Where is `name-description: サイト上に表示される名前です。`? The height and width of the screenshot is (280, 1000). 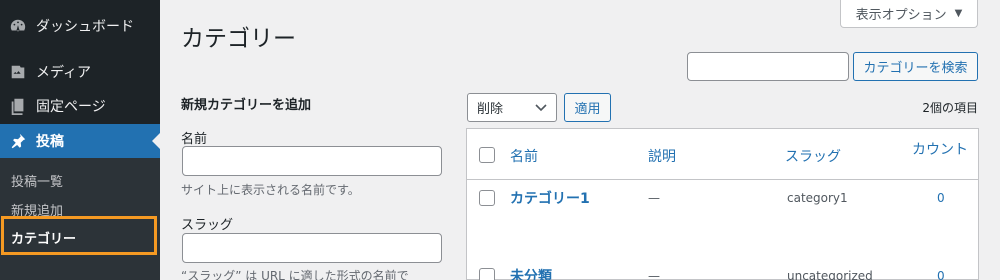 name-description: サイト上に表示される名前です。 is located at coordinates (270, 190).